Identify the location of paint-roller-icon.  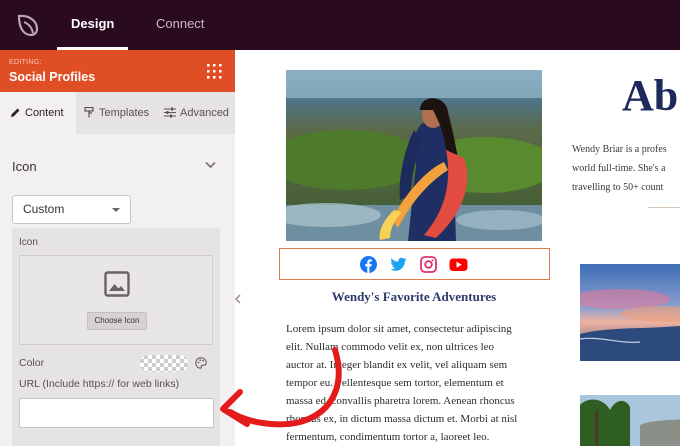
(89, 112).